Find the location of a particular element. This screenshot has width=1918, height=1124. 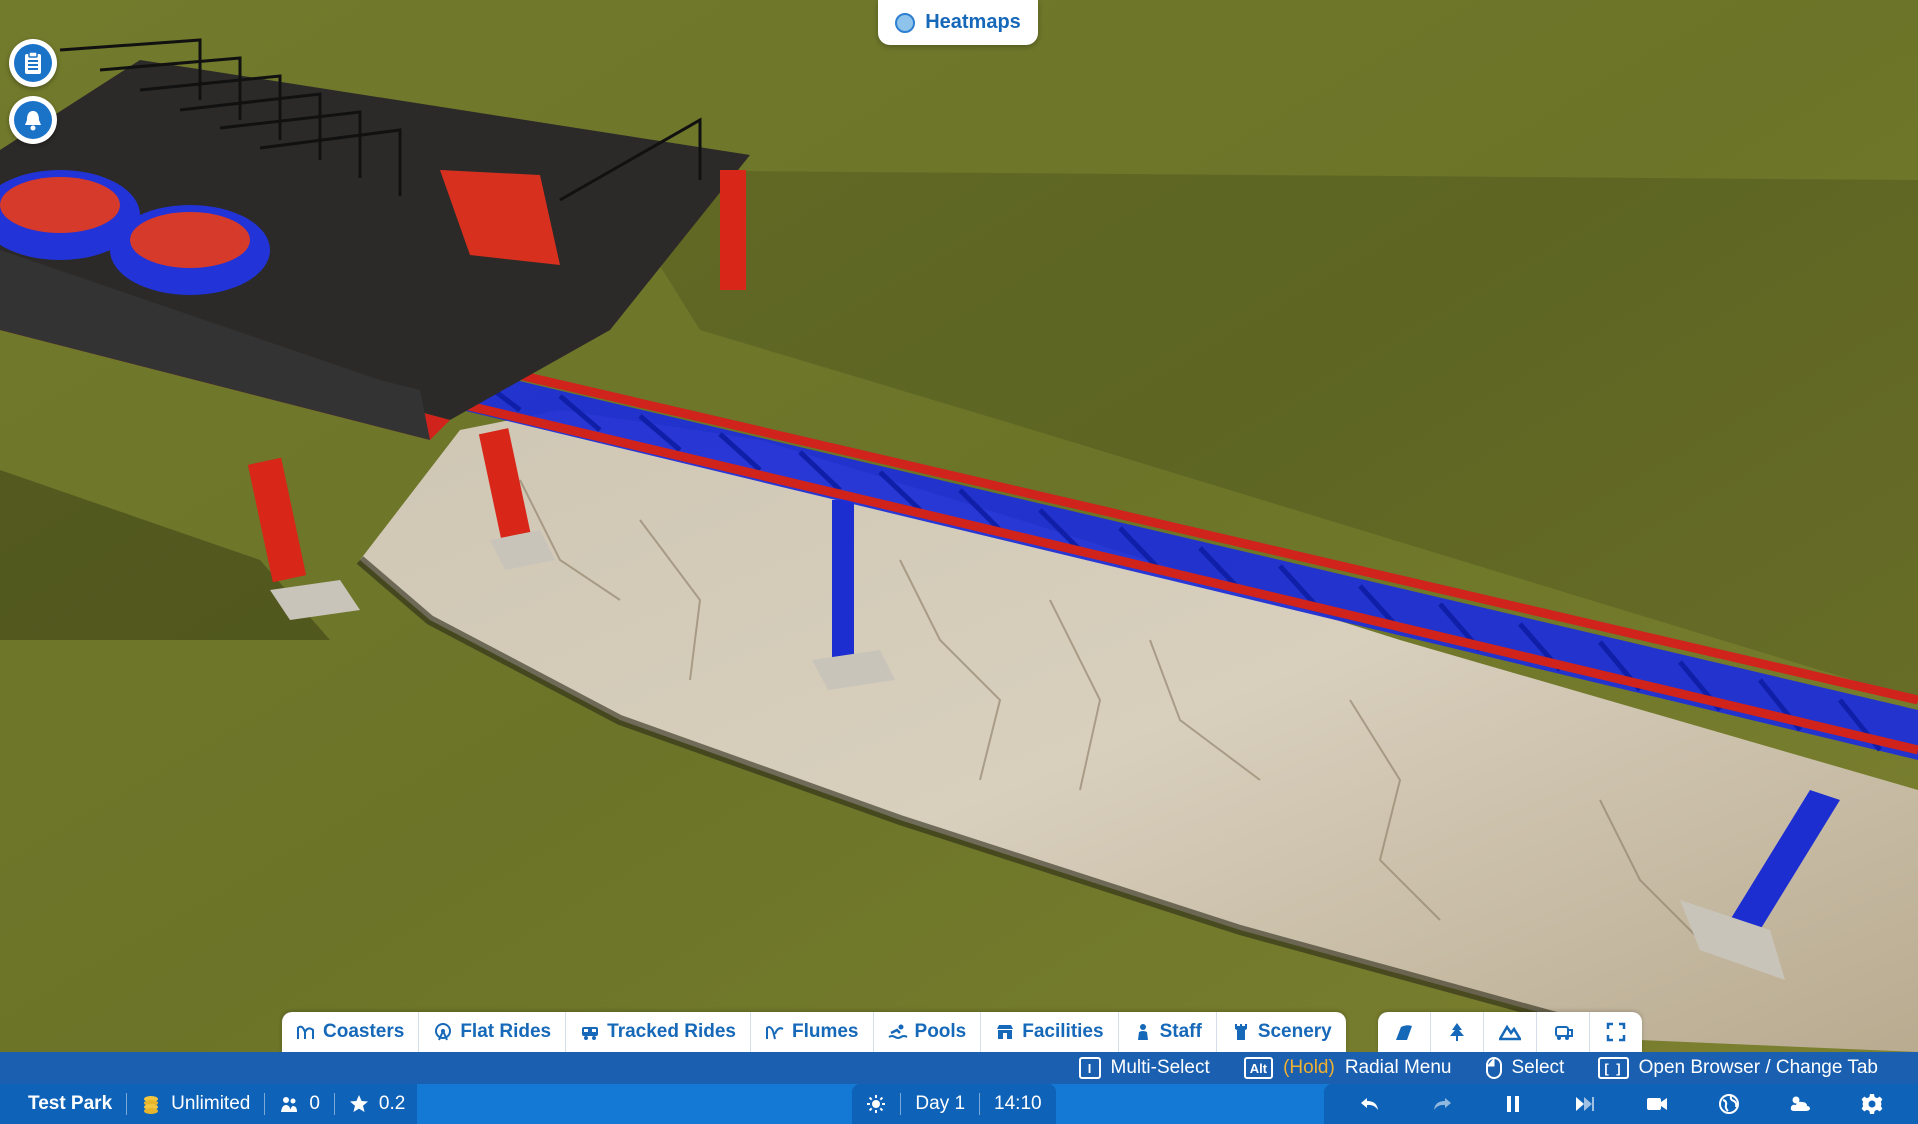

hint-select: Select is located at coordinates (1525, 1068).